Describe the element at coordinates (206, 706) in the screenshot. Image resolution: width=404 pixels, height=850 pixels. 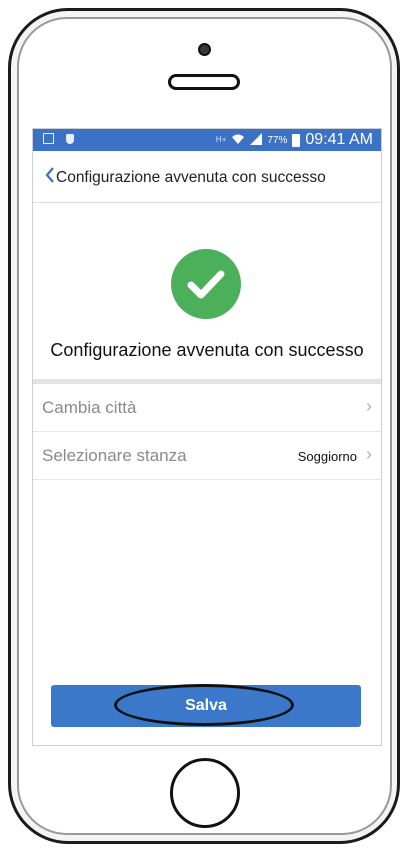
I see `save-button: Salva` at that location.